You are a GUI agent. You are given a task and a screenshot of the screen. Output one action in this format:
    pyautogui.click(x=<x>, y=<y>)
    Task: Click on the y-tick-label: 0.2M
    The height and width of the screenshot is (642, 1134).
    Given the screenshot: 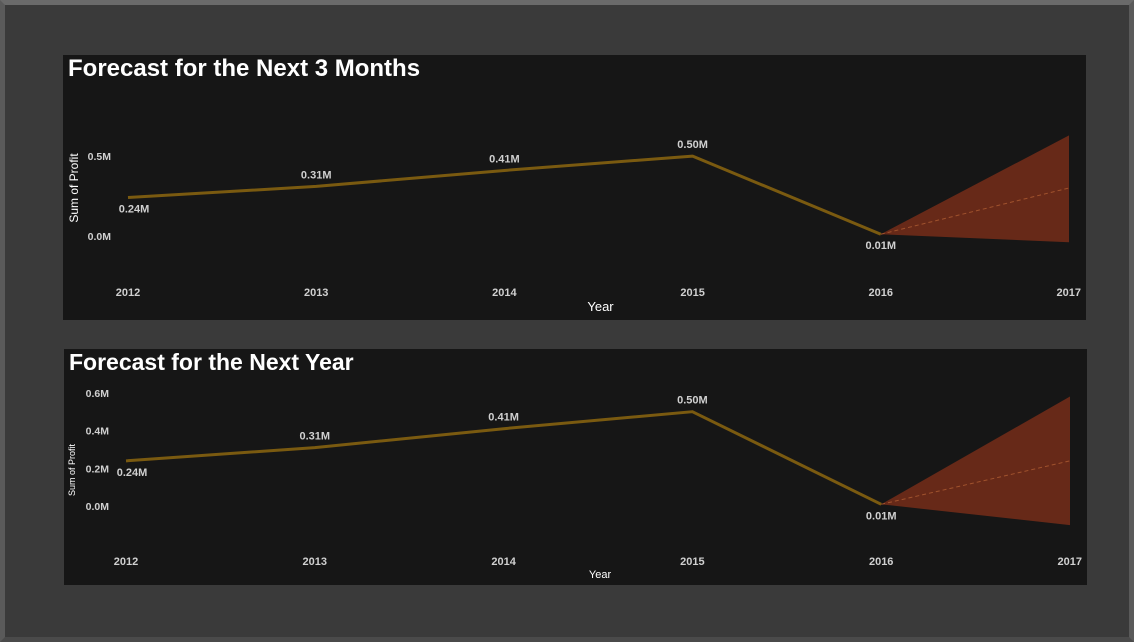 What is the action you would take?
    pyautogui.click(x=98, y=469)
    